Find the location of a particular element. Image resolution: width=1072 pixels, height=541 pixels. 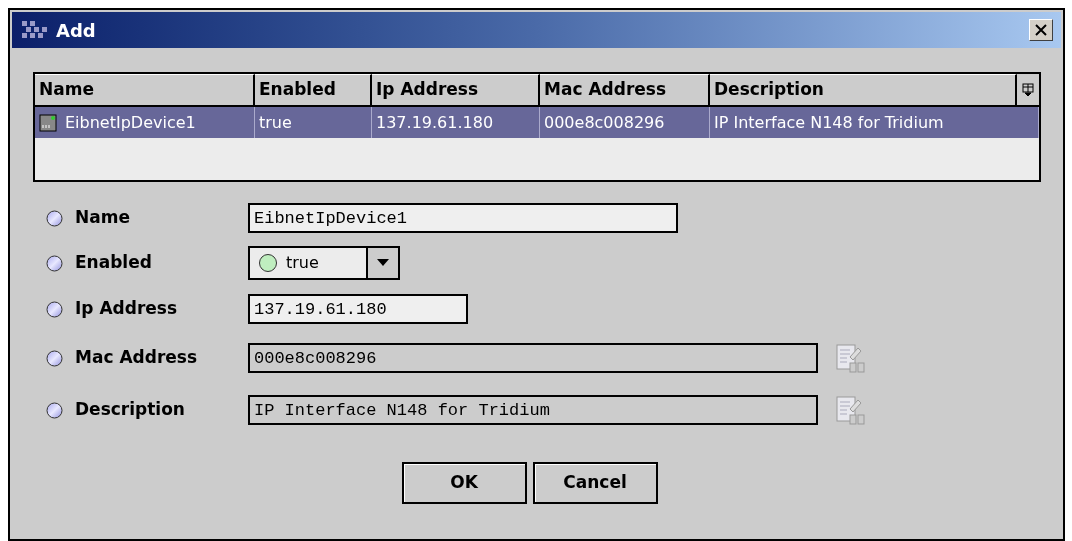

field-label: Description is located at coordinates (130, 410).